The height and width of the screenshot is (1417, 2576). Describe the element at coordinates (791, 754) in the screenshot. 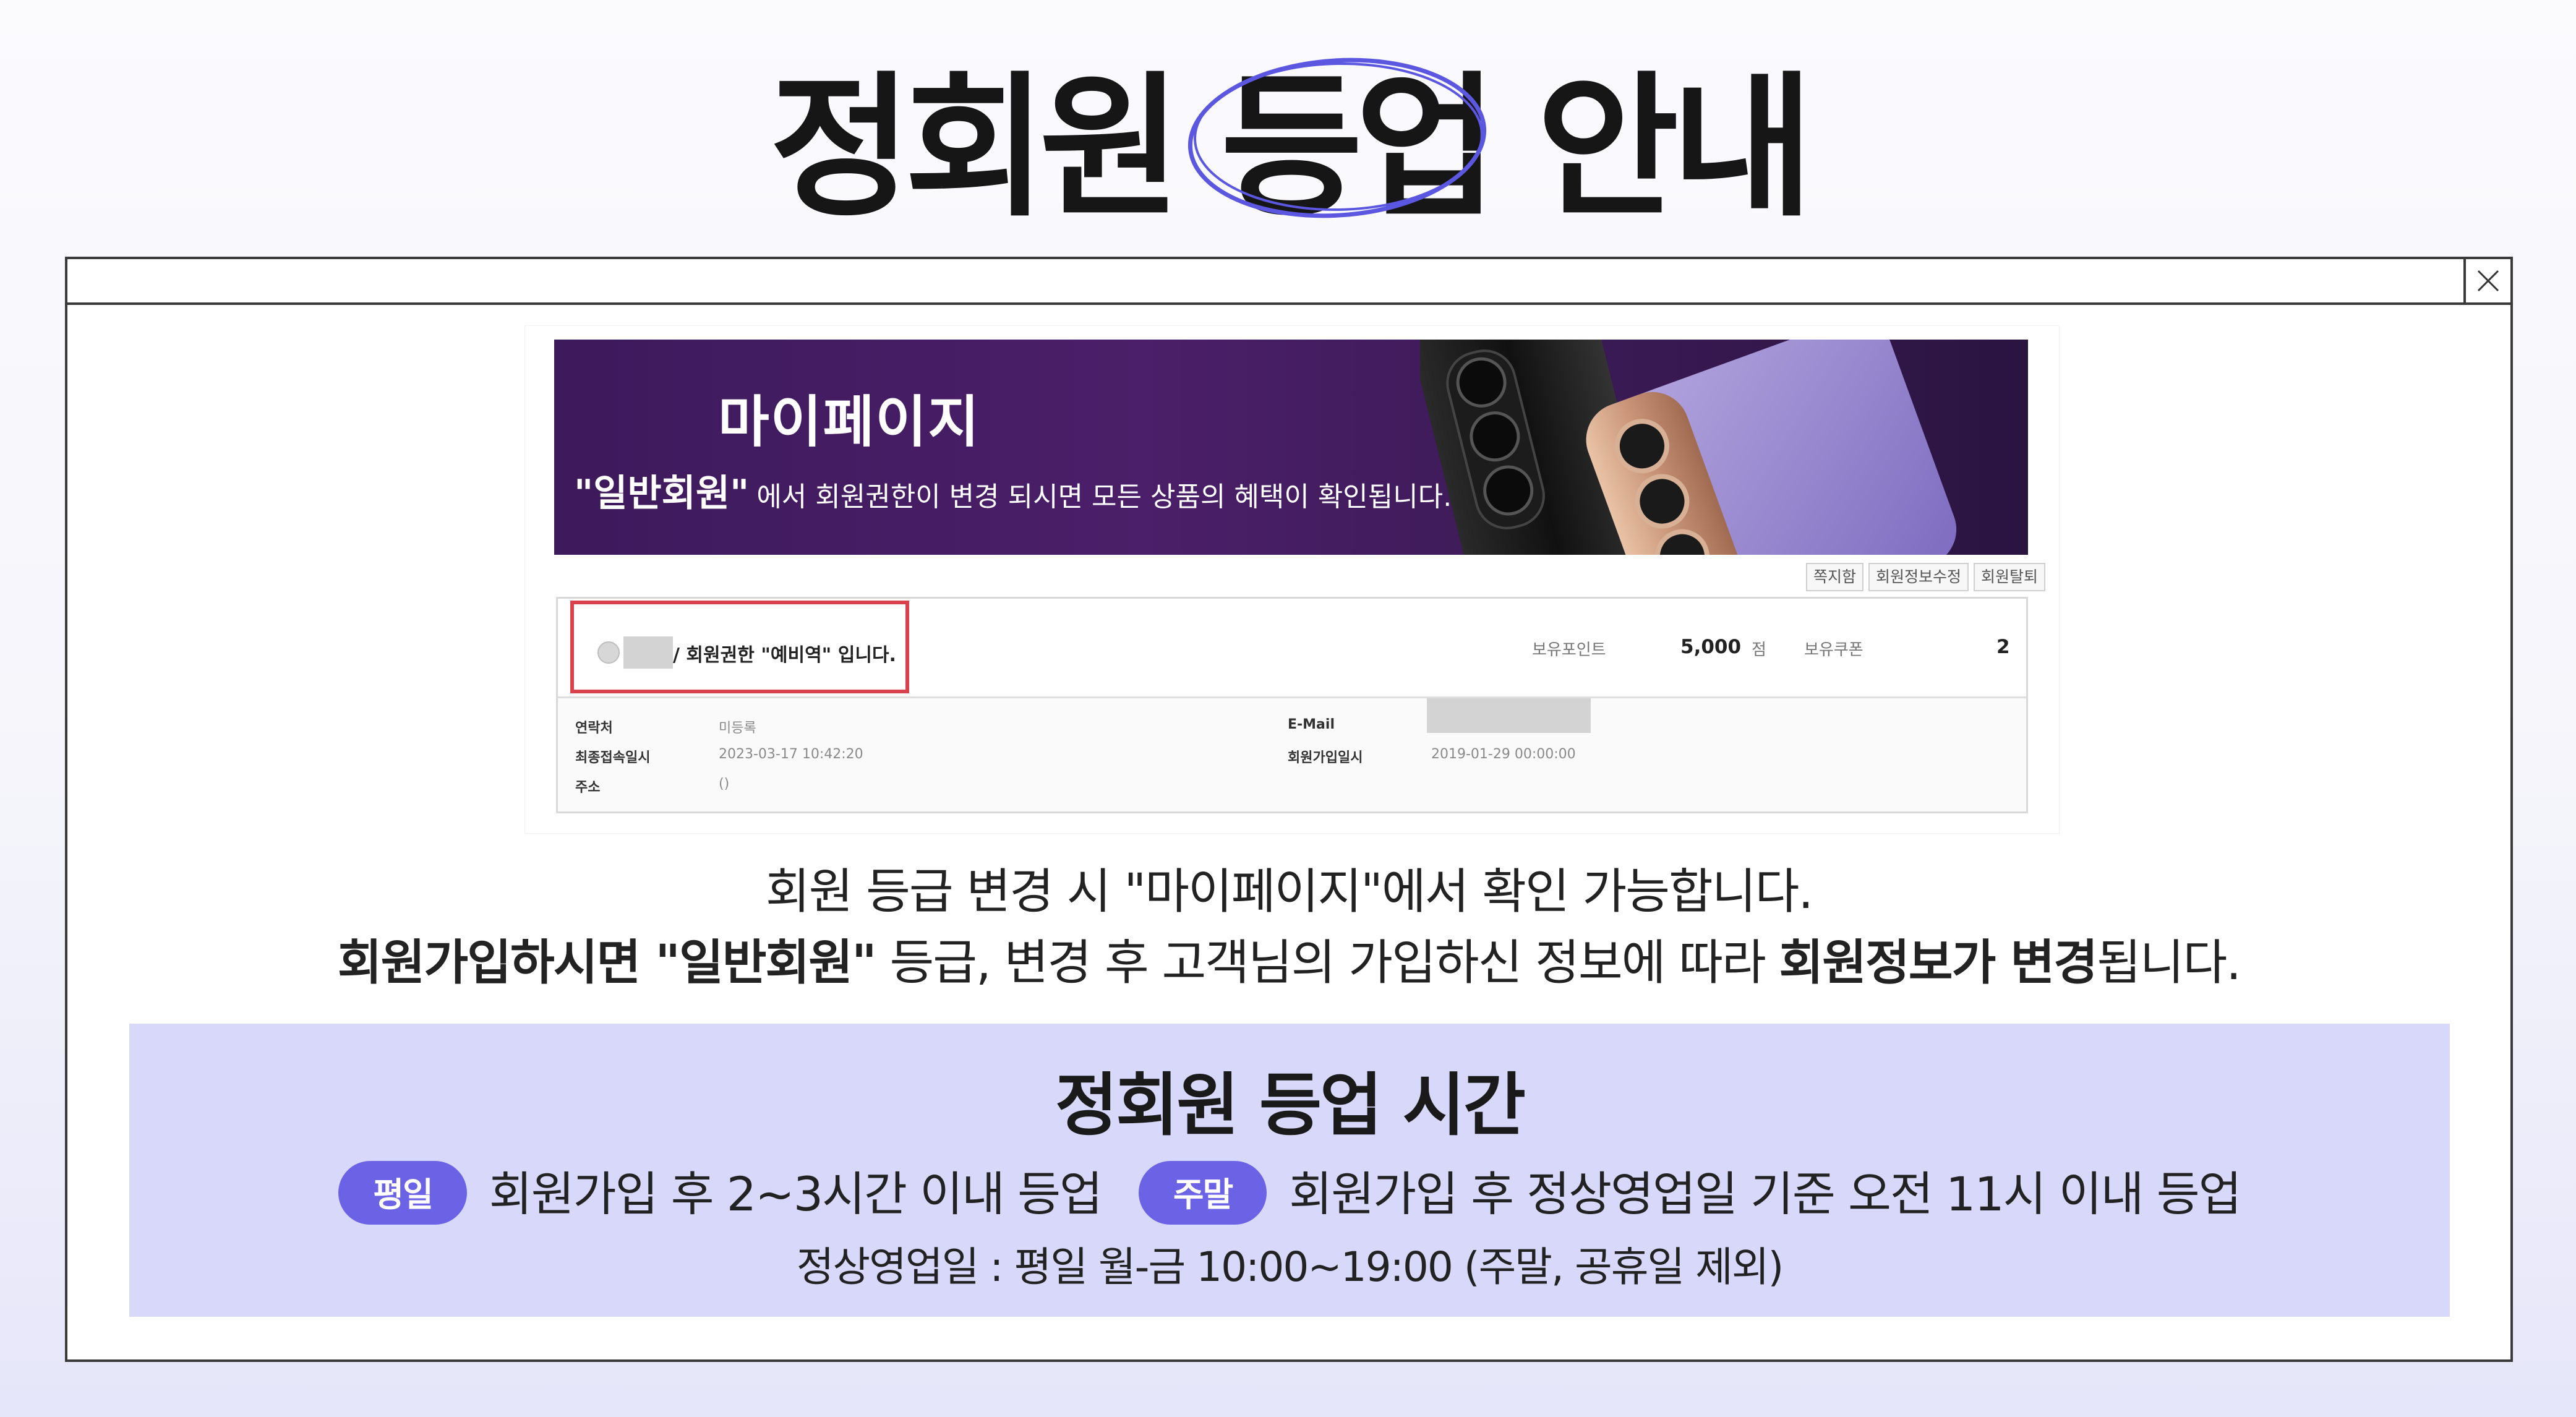

I see `last-login-value: 2023-03-17 10:42:20` at that location.